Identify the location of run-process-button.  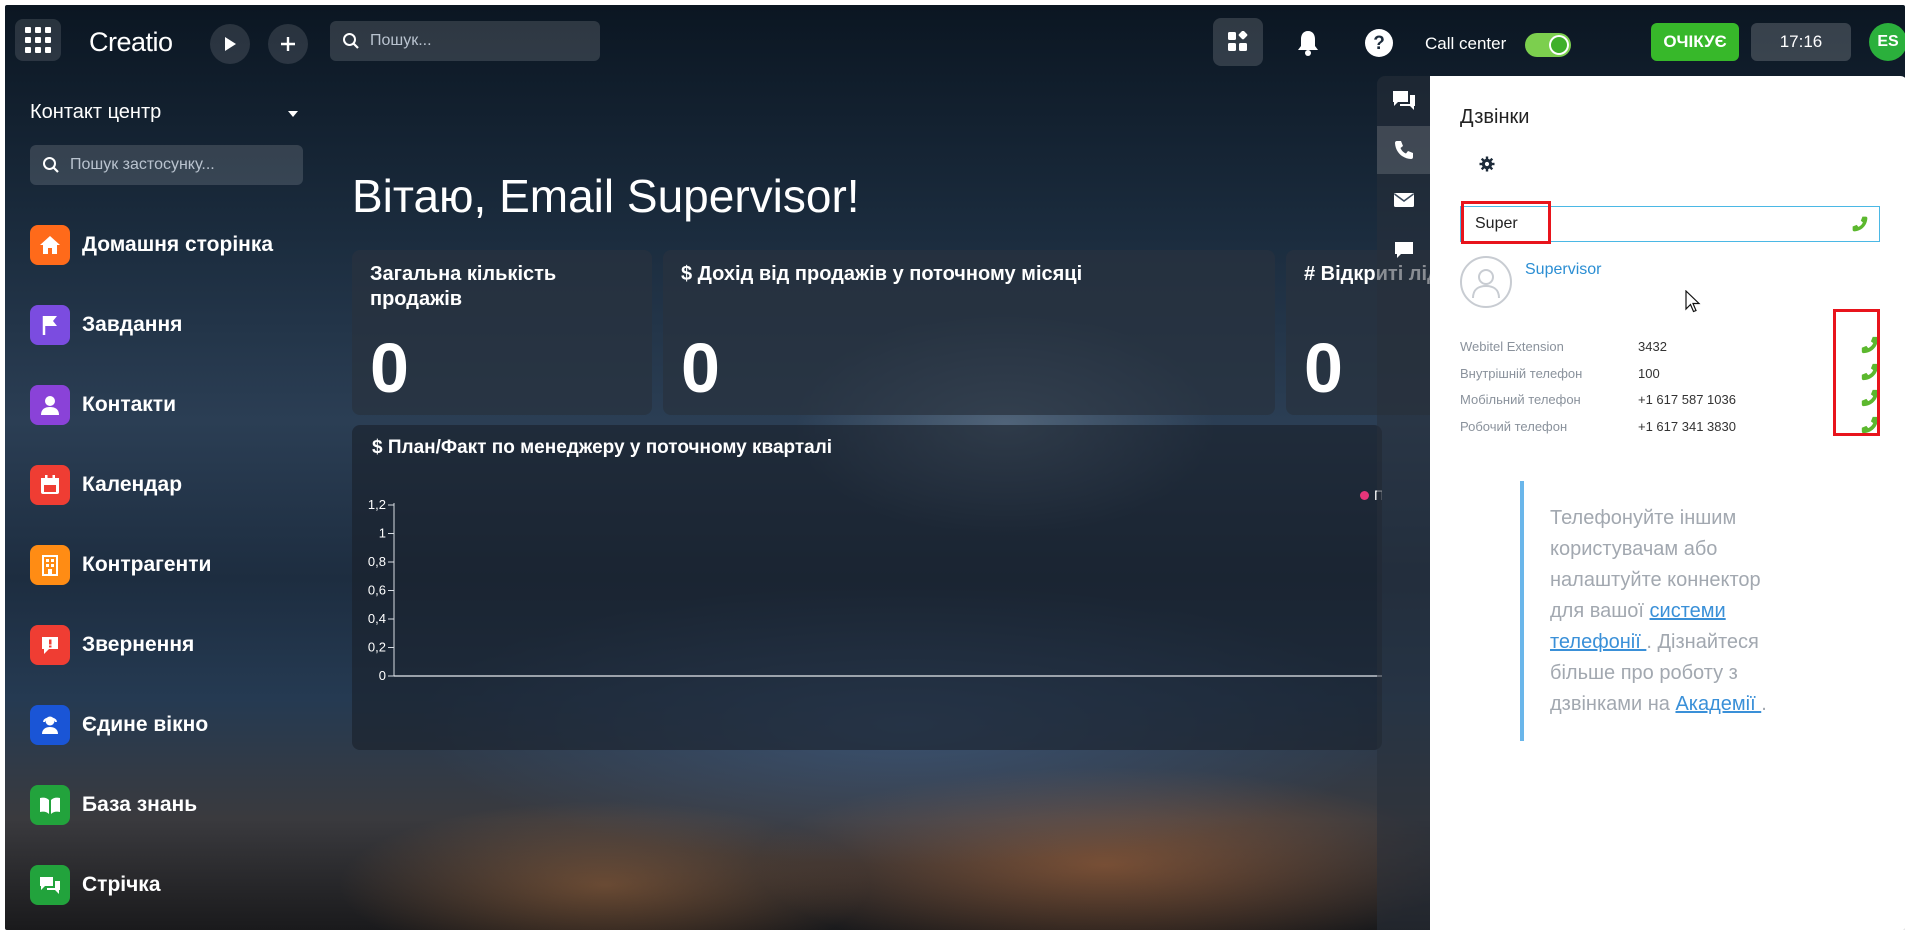
(230, 44).